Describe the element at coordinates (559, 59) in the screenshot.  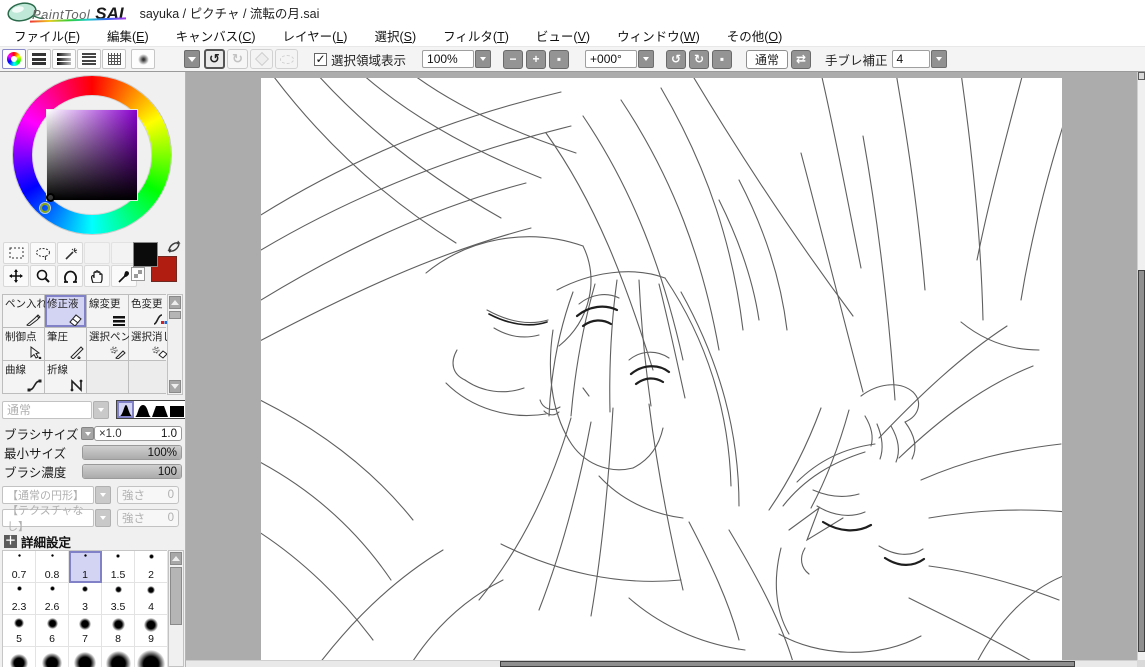
I see `zoom-reset-button: ▪` at that location.